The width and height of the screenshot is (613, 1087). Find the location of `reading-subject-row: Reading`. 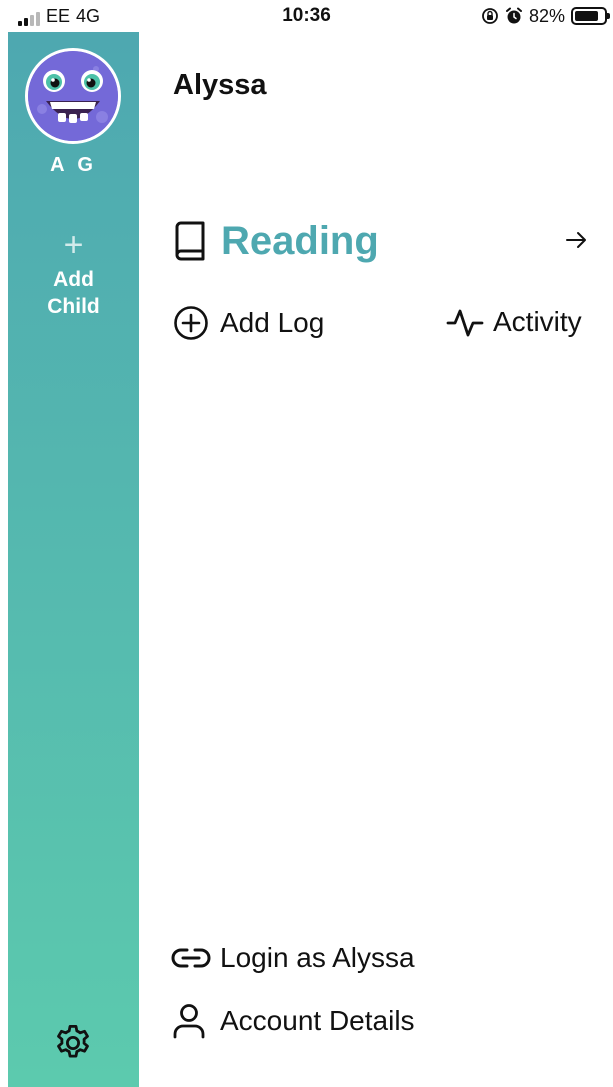

reading-subject-row: Reading is located at coordinates (383, 241).